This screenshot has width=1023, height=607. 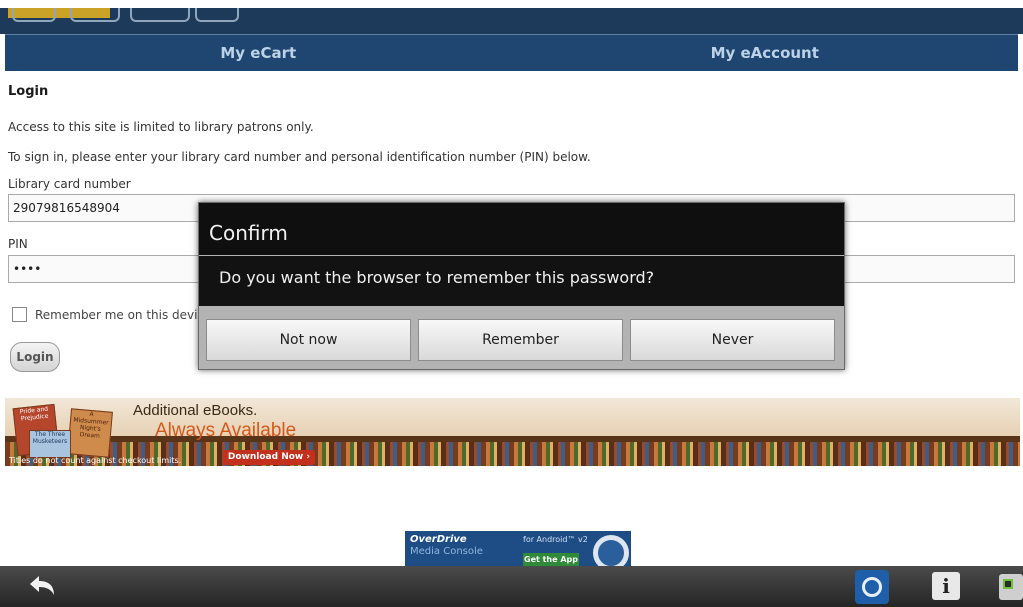 I want to click on overdrive-app-icon, so click(x=872, y=587).